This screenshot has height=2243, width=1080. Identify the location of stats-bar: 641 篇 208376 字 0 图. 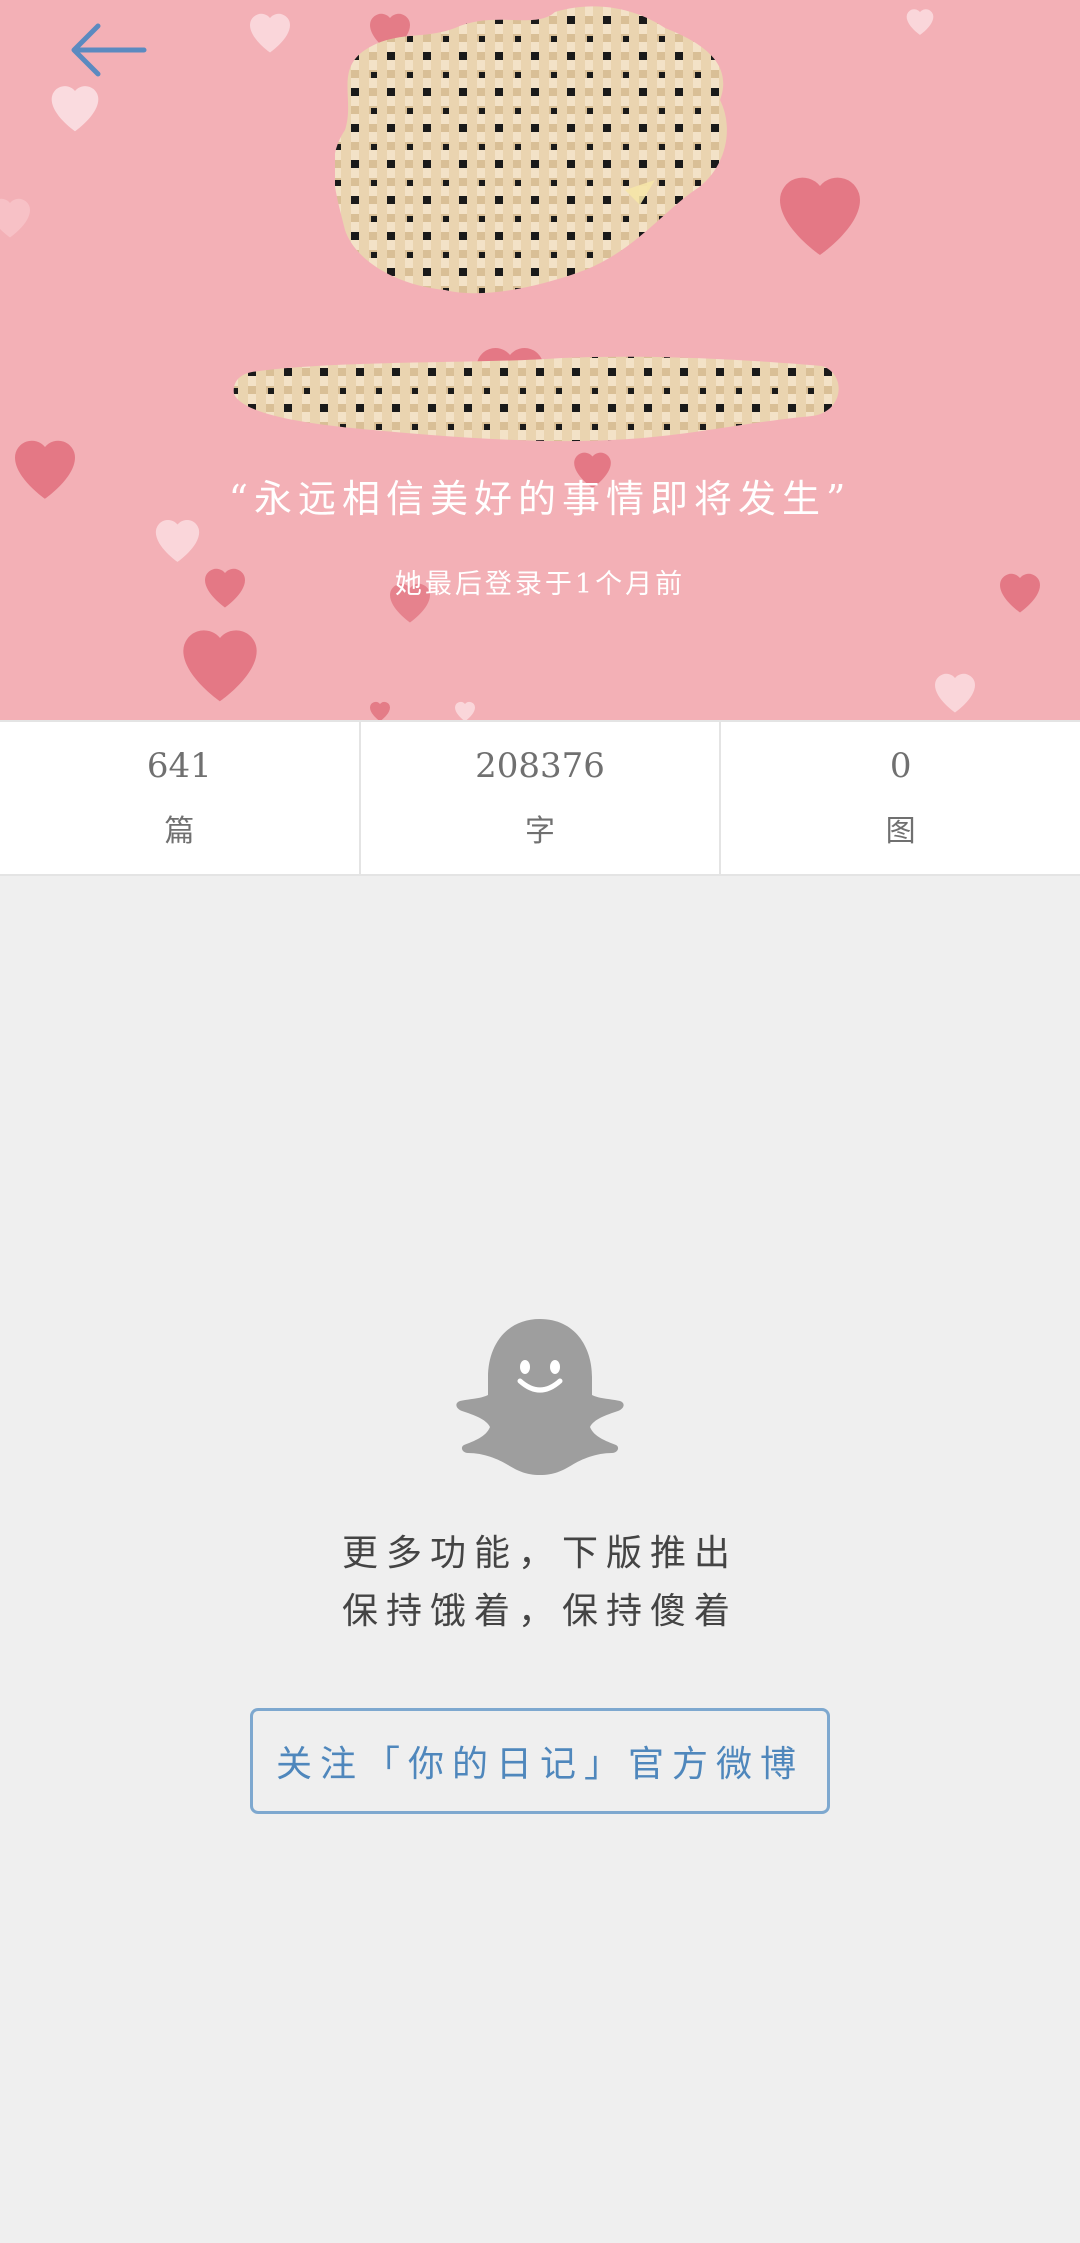
(540, 798).